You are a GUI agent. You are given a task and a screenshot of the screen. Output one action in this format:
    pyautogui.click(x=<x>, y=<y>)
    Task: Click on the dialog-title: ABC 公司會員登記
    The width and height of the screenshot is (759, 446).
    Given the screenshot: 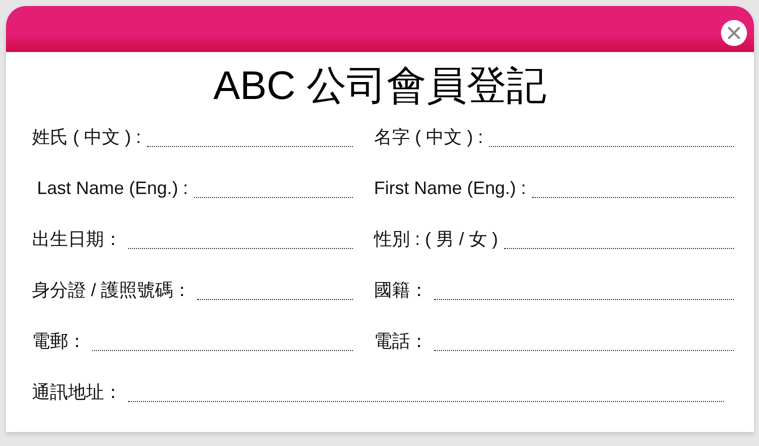 What is the action you would take?
    pyautogui.click(x=380, y=86)
    